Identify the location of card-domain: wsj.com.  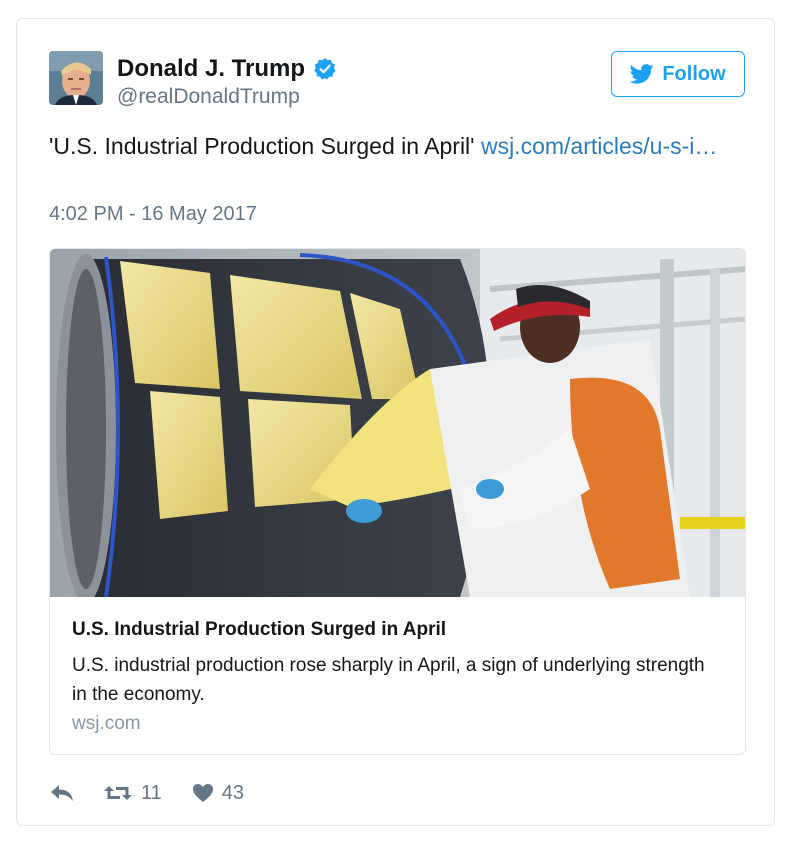
(106, 723).